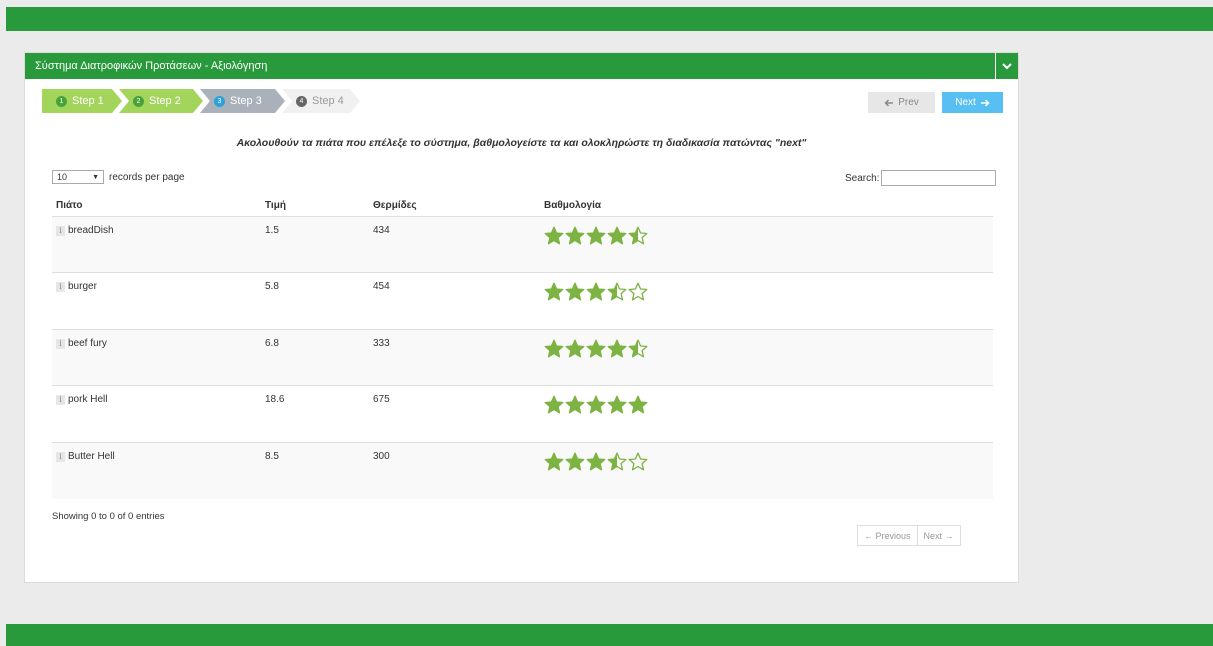  I want to click on column-header-dish: Πιάτο, so click(156, 206).